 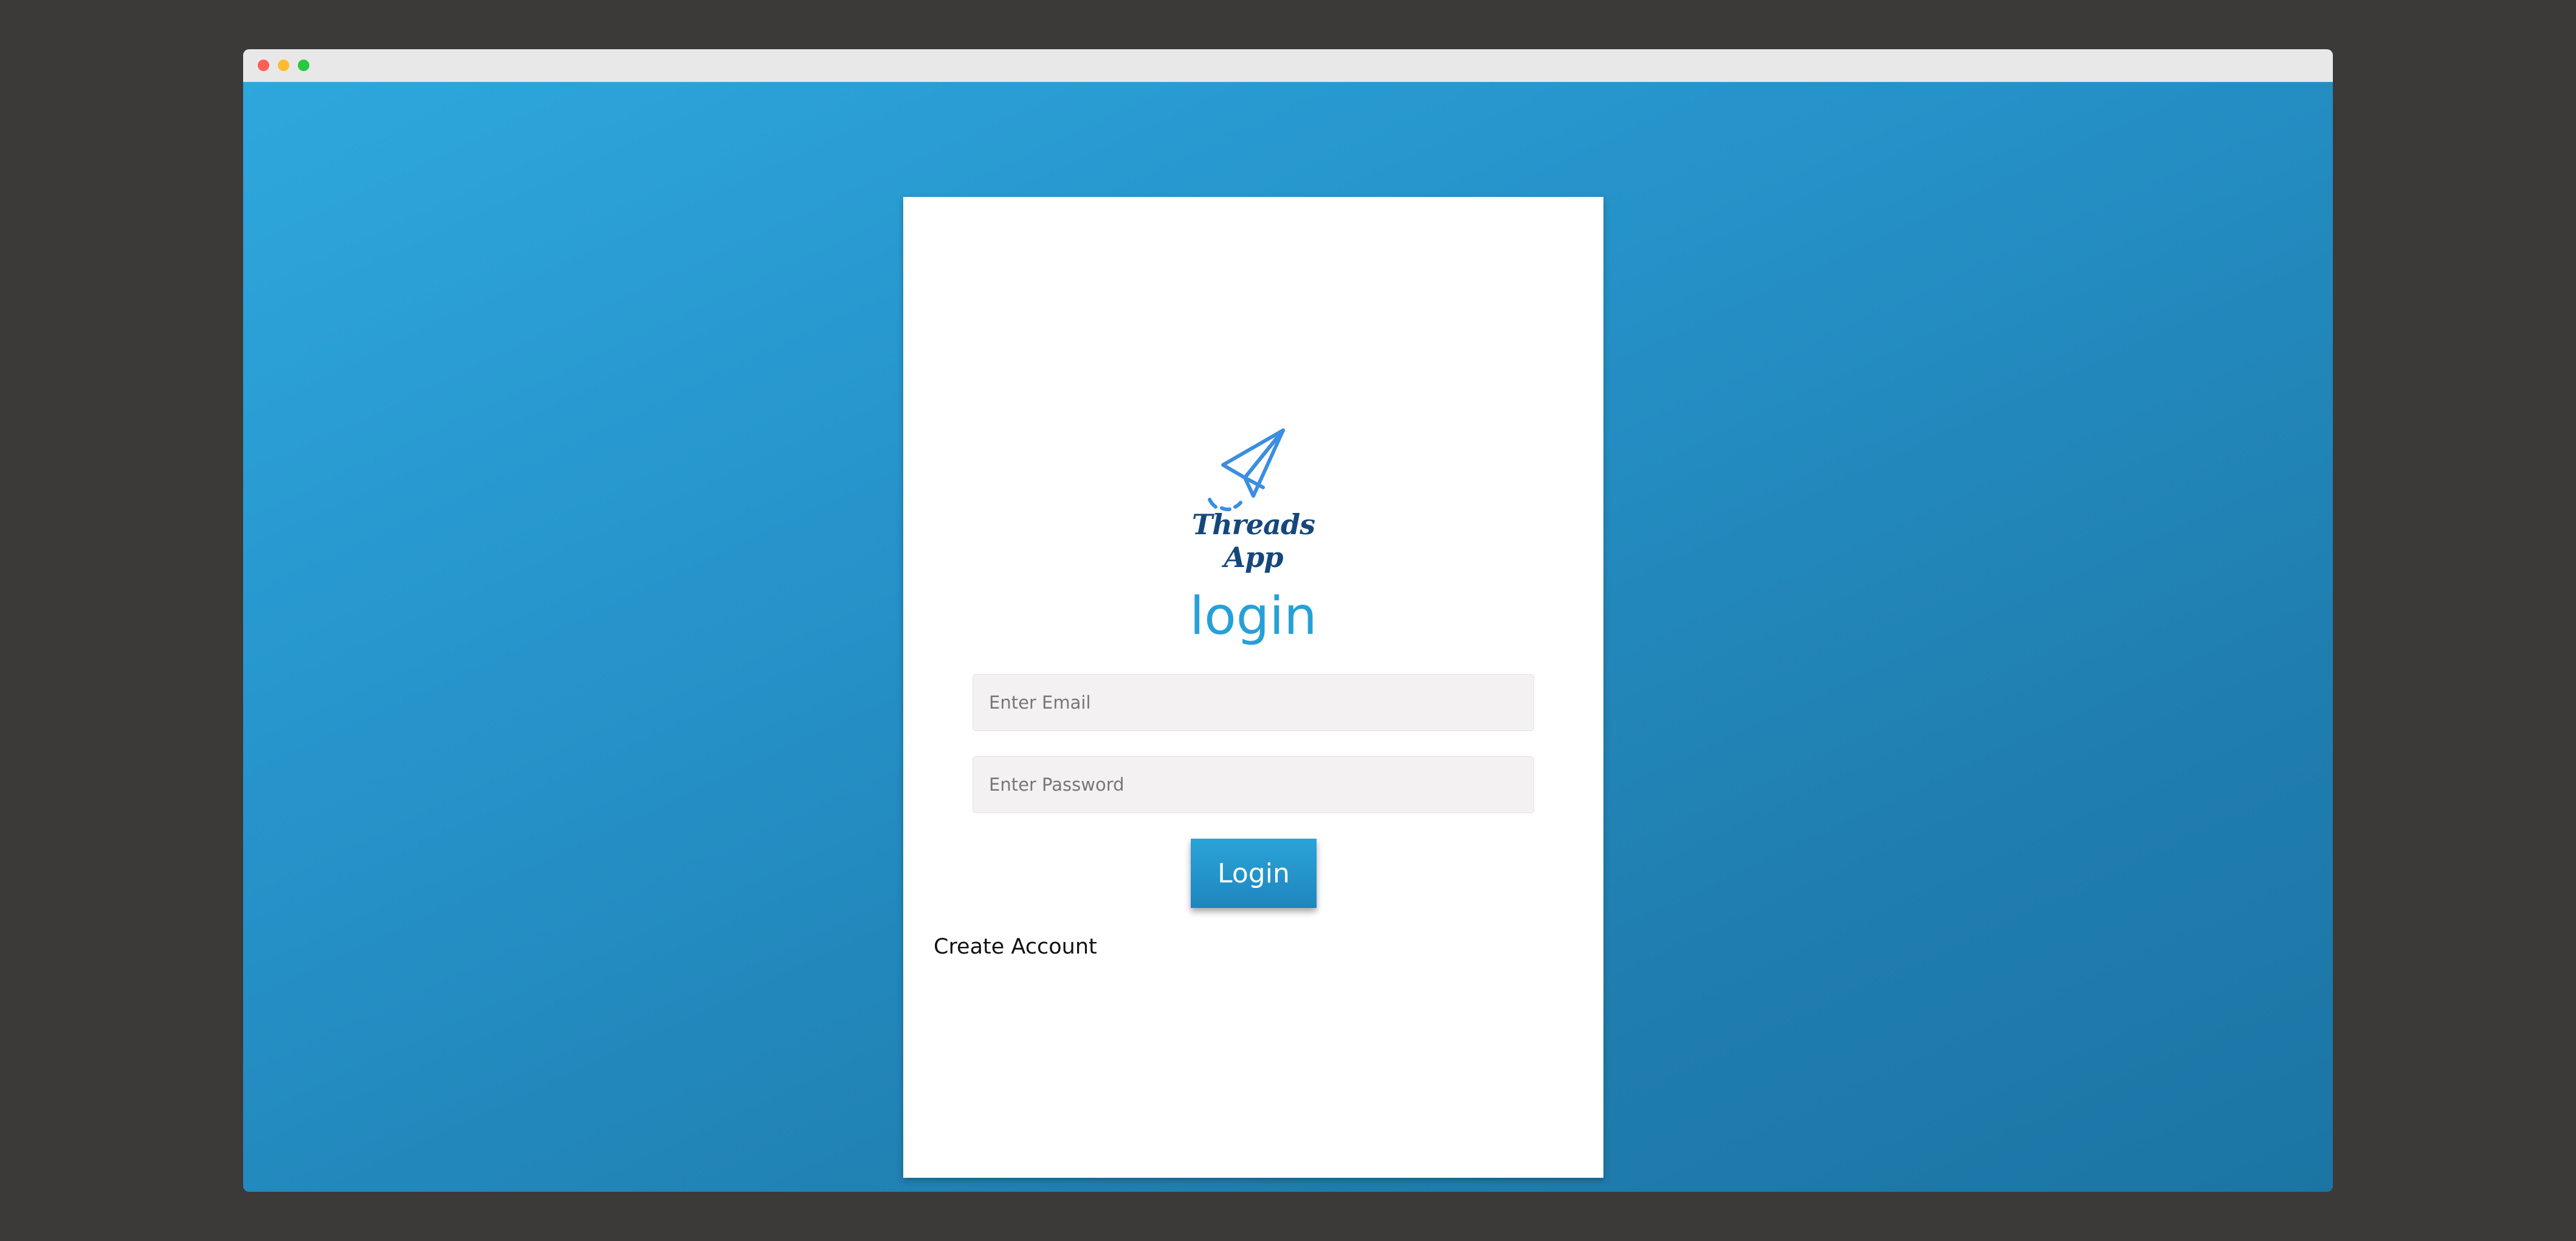 I want to click on password-field, so click(x=1253, y=784).